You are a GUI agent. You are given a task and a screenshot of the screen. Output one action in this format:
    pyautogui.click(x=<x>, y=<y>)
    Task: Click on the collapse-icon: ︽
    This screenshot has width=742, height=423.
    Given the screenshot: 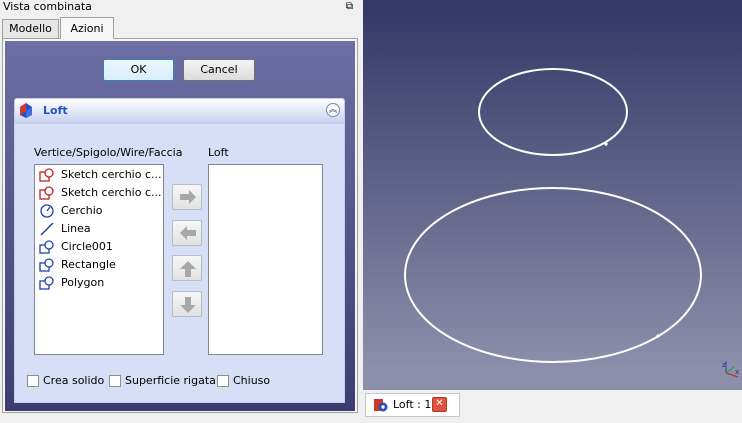 What is the action you would take?
    pyautogui.click(x=333, y=110)
    